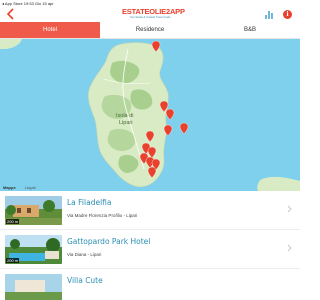 The height and width of the screenshot is (300, 320). I want to click on status-bar-left: ◂ App Store 19:53 Gio 15 apr, so click(28, 3).